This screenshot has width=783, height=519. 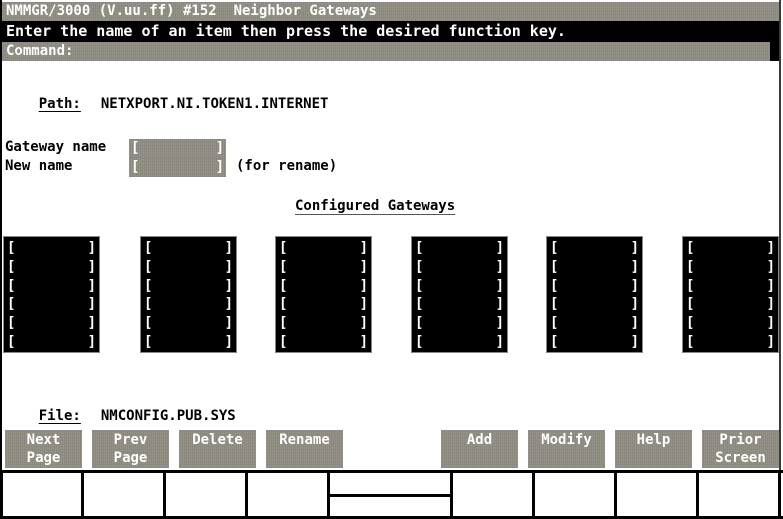 What do you see at coordinates (217, 449) in the screenshot?
I see `softkey-delete: Delete` at bounding box center [217, 449].